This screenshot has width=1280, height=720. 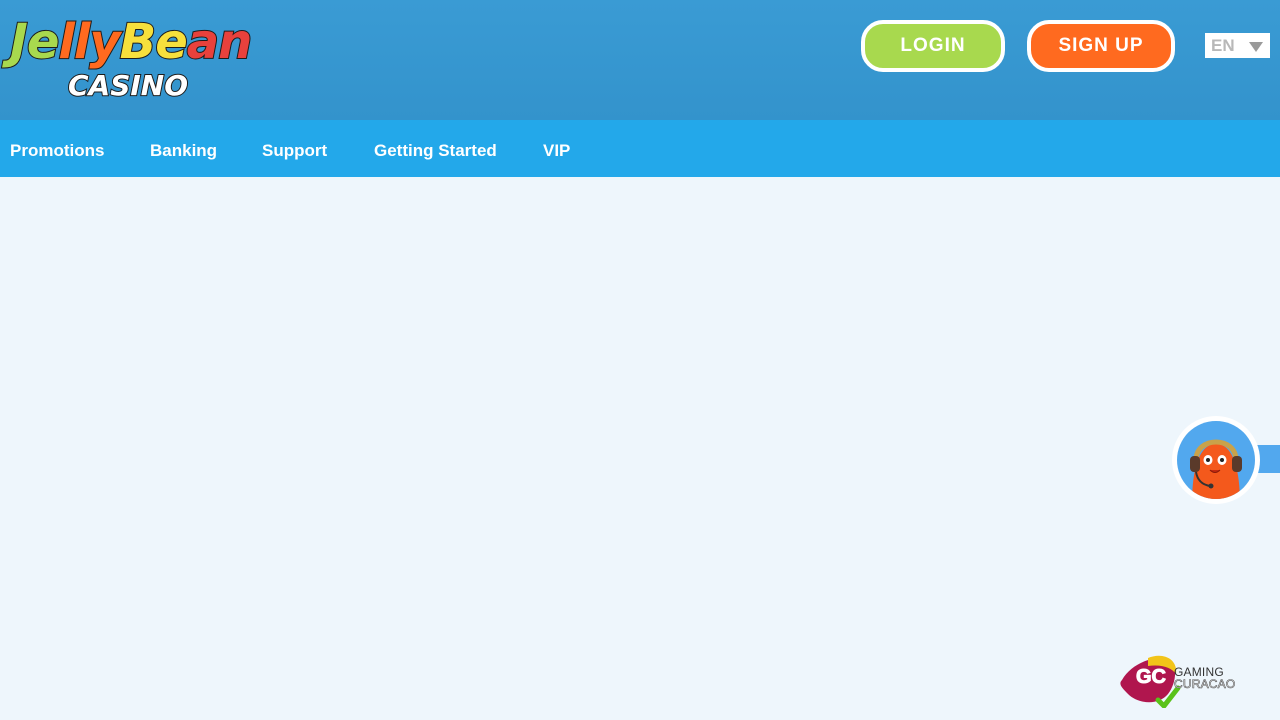 I want to click on jellybean-casino-logo: JellyBean CASINO, so click(x=131, y=58).